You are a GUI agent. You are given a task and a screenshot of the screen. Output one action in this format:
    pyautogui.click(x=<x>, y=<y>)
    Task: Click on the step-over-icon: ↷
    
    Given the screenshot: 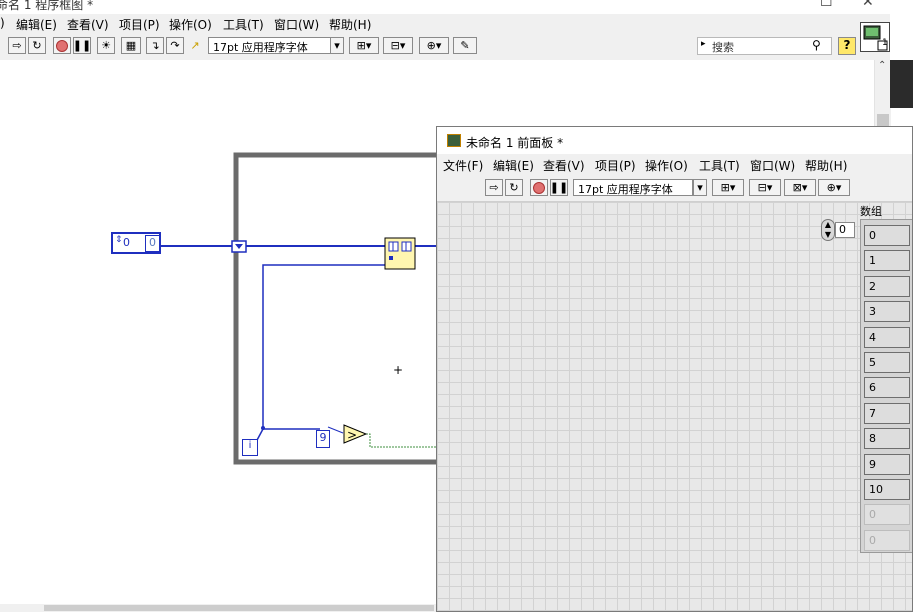 What is the action you would take?
    pyautogui.click(x=175, y=45)
    